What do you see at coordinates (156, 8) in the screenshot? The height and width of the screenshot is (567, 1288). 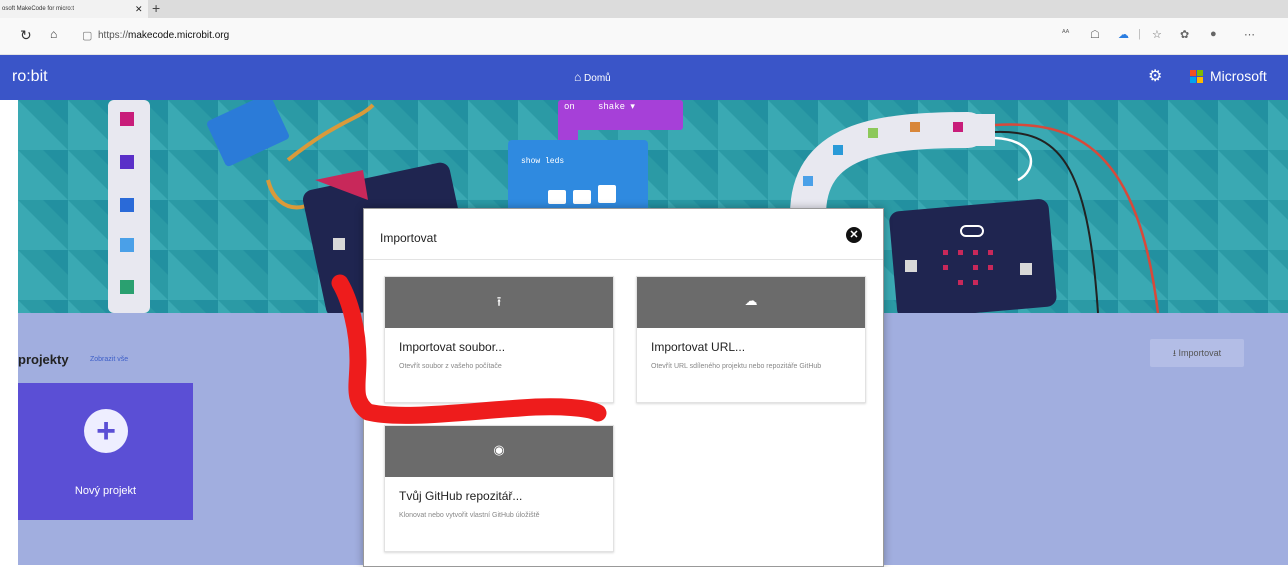 I see `new-tab-button: +` at bounding box center [156, 8].